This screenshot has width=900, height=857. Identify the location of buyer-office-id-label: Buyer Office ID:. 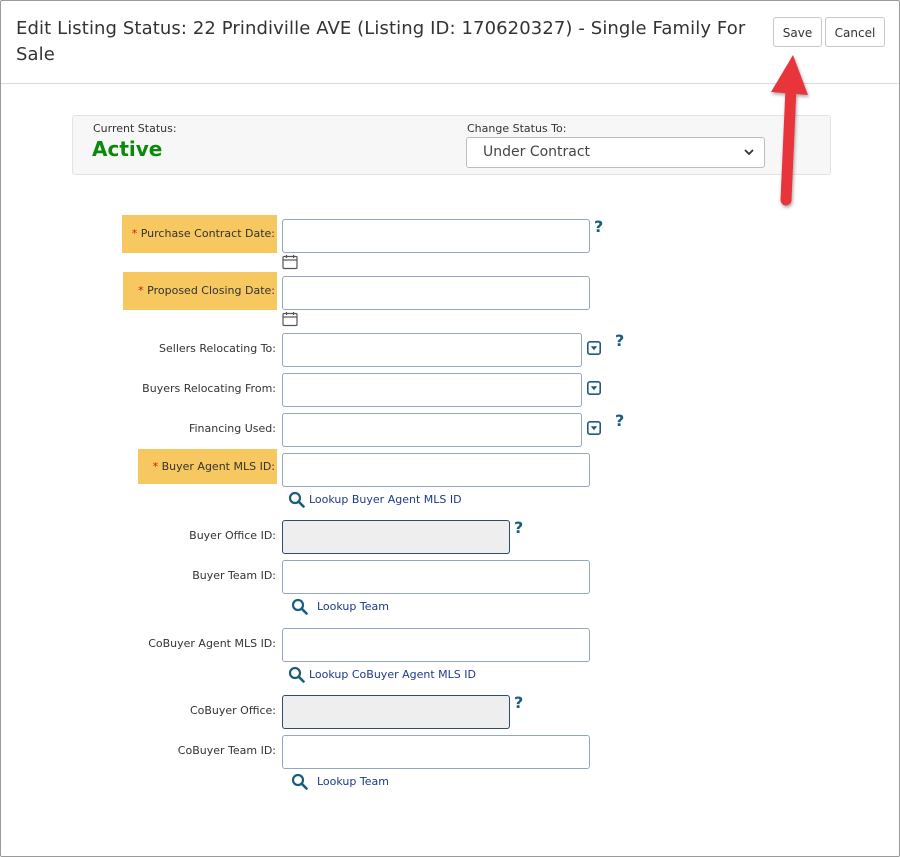
(232, 535).